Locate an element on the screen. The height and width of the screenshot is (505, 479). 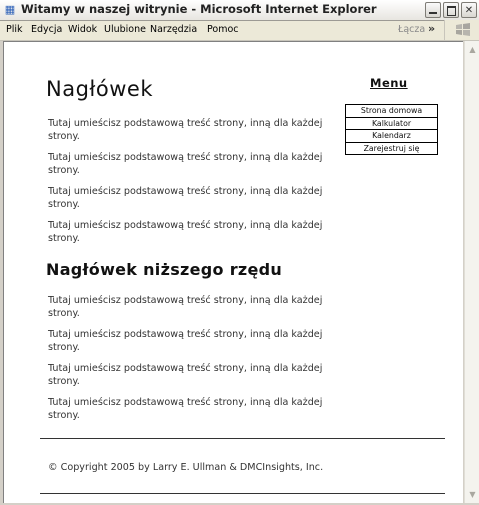
scroll-up-icon: ▲ is located at coordinates (472, 49).